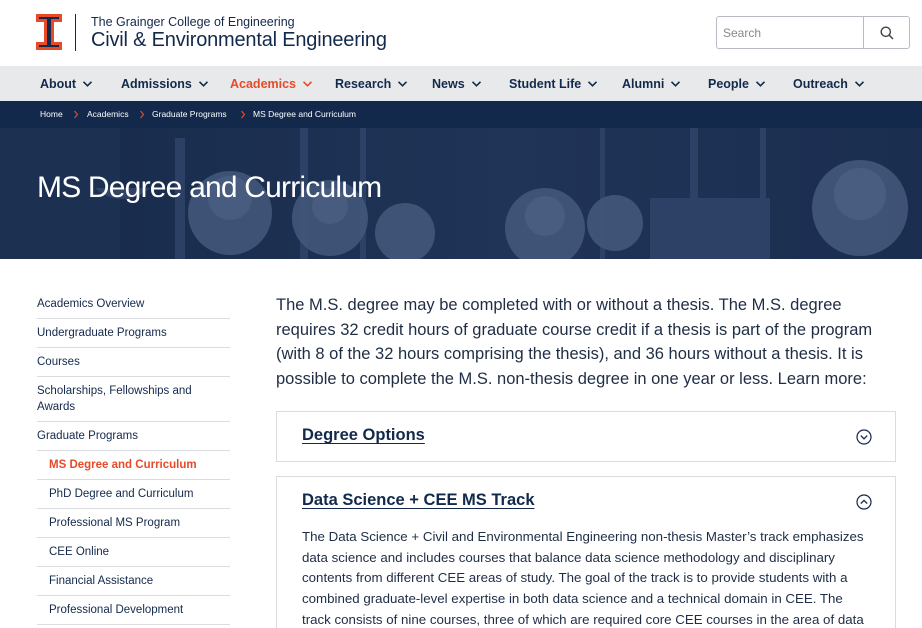 The image size is (922, 628). I want to click on breadcrumb-graduate-programs: Graduate Programs, so click(189, 114).